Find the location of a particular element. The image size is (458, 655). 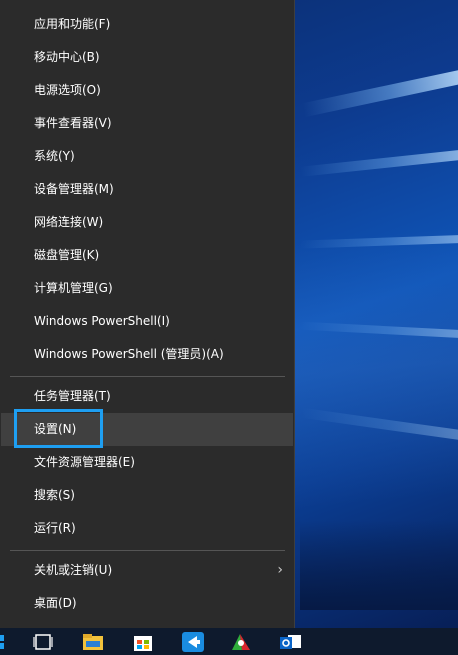

menu-item-settings: 设置(N) is located at coordinates (147, 429).